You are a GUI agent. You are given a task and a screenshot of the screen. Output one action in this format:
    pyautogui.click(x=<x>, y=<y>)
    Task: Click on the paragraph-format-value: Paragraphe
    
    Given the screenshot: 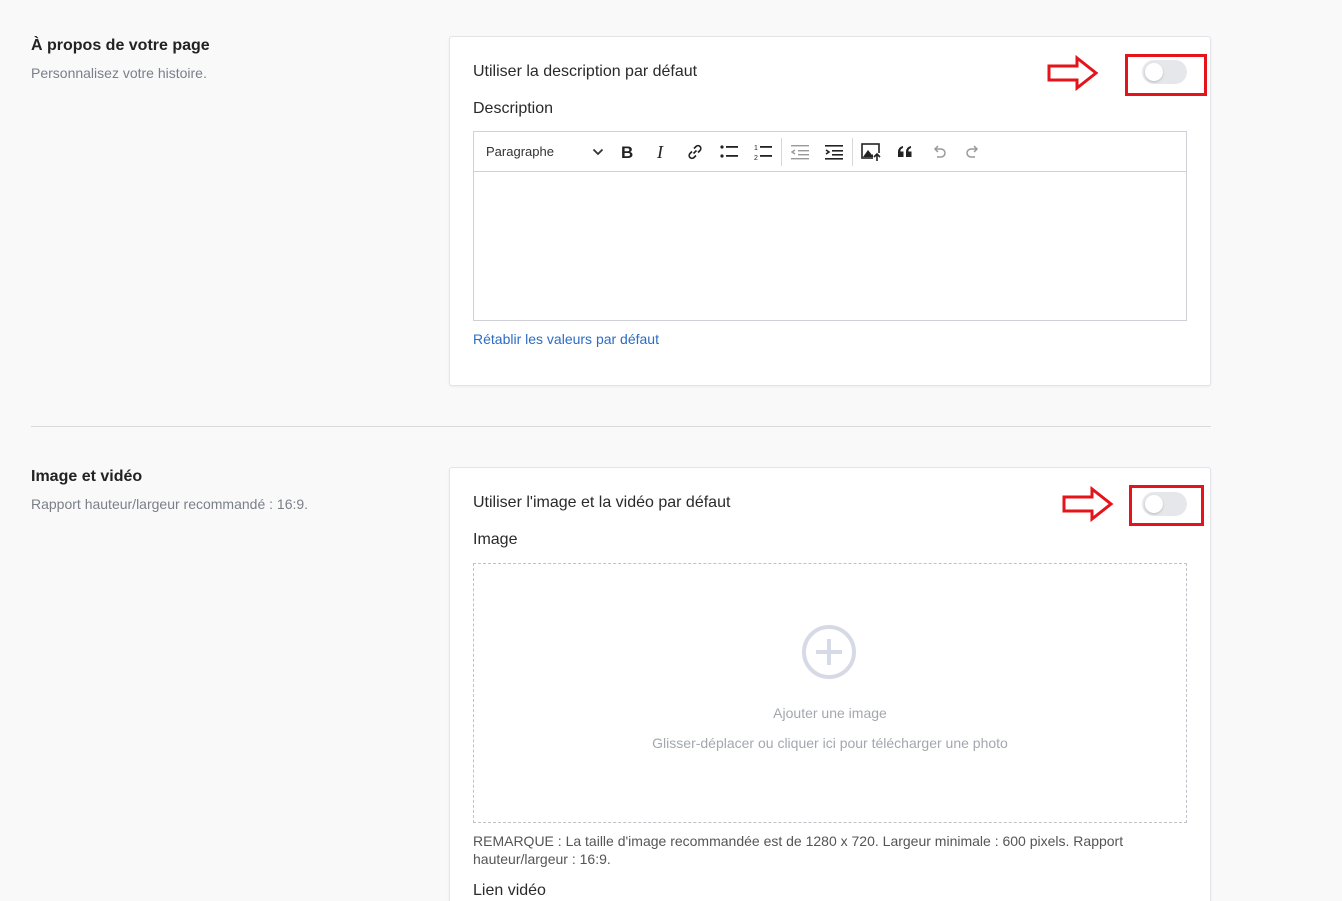 What is the action you would take?
    pyautogui.click(x=520, y=151)
    